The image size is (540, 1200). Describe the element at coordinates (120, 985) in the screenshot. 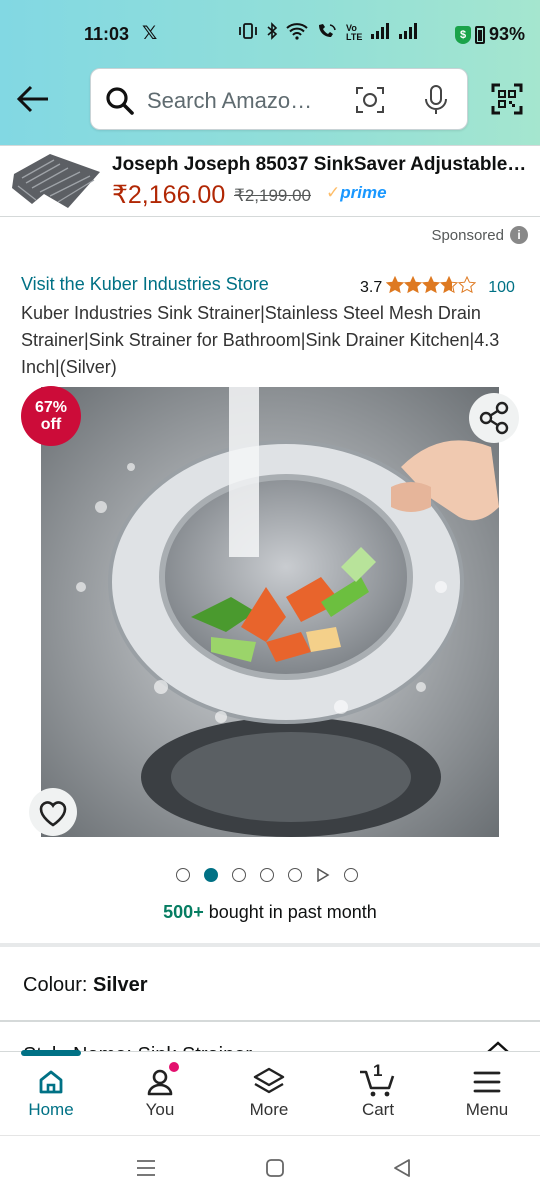

I see `colour-value: Silver` at that location.